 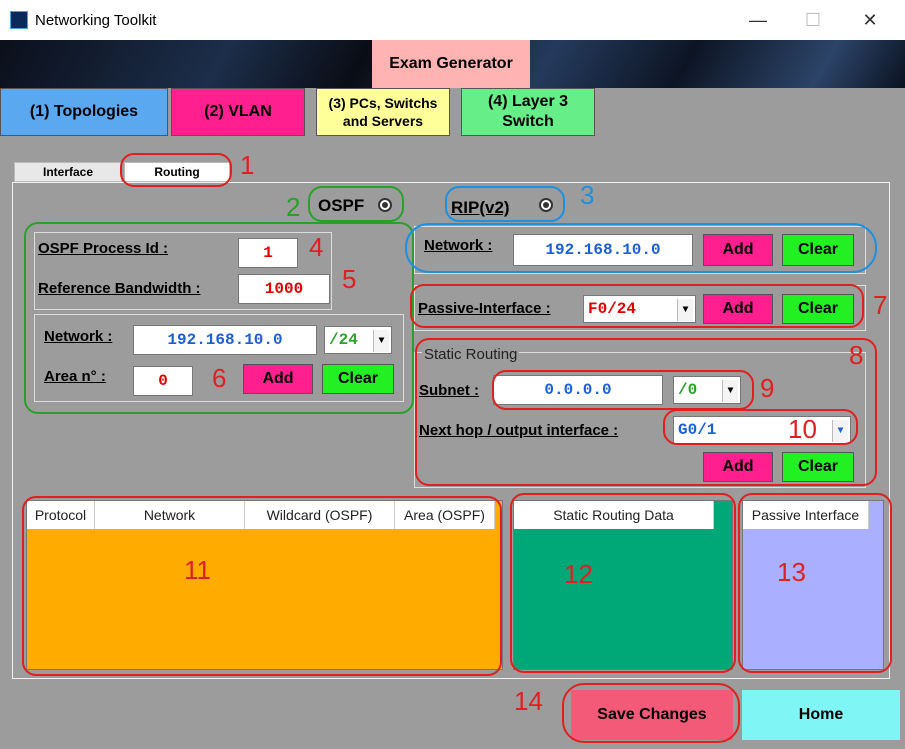 What do you see at coordinates (451, 64) in the screenshot?
I see `exam-generator-button: Exam Generator` at bounding box center [451, 64].